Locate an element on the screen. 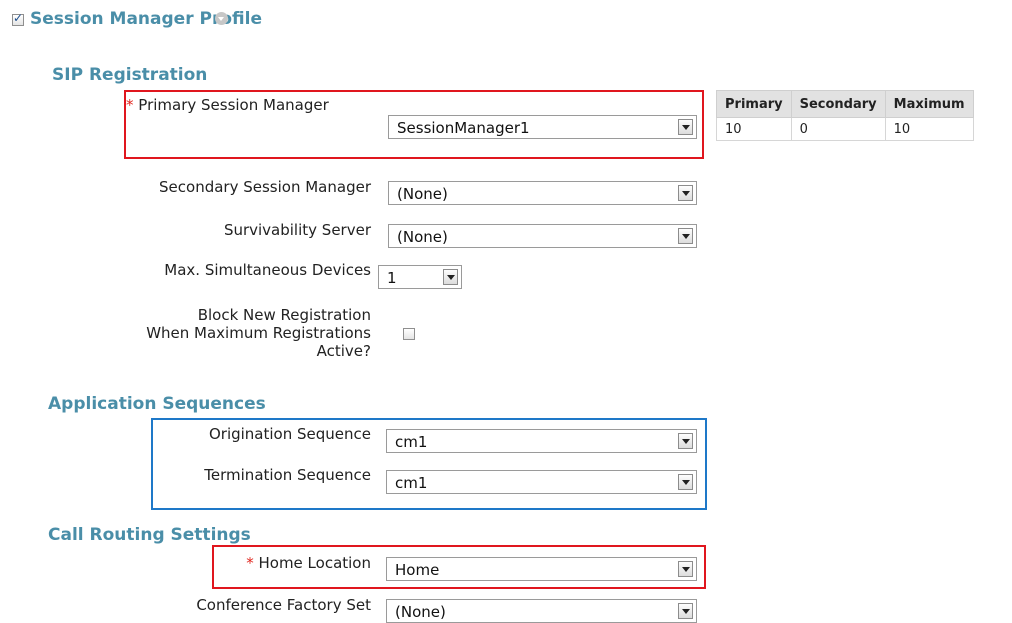 The height and width of the screenshot is (623, 1012). origination-sequence-select: cm1 is located at coordinates (541, 441).